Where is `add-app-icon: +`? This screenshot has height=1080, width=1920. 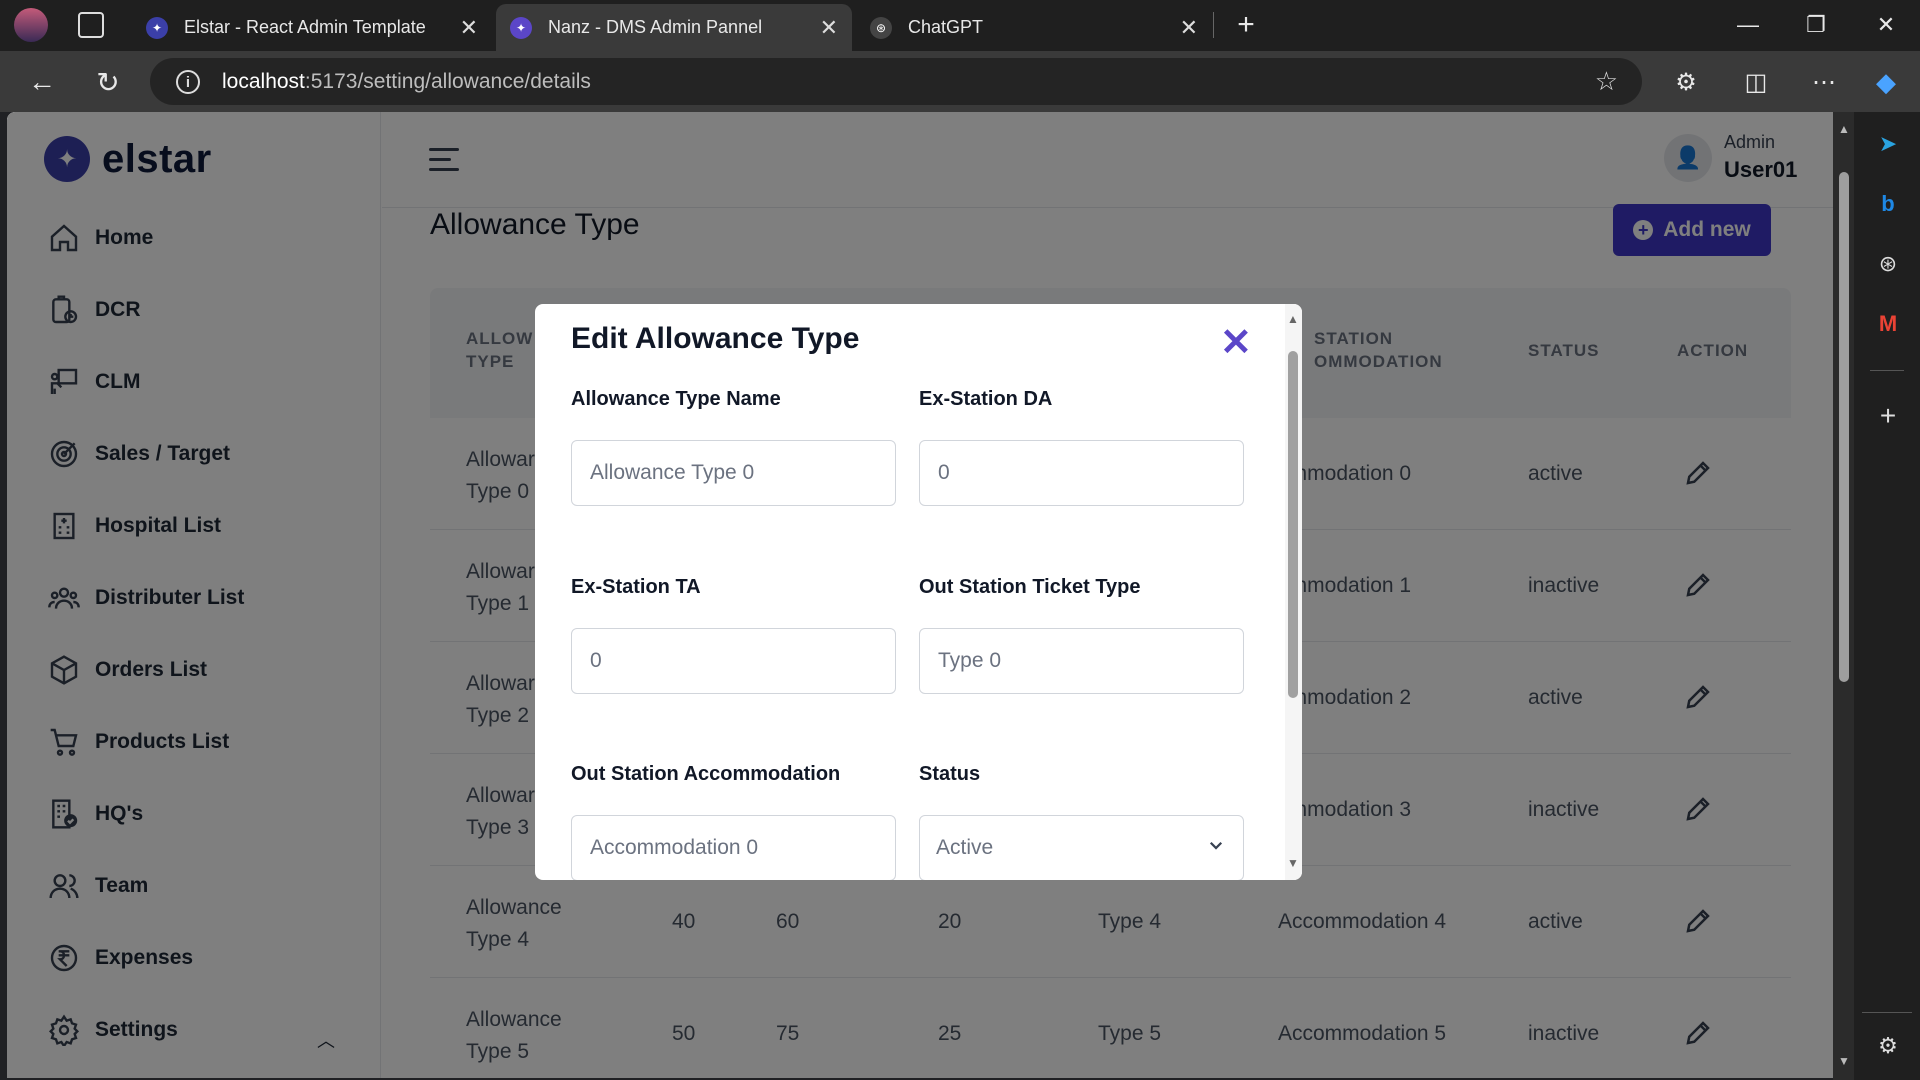 add-app-icon: + is located at coordinates (1888, 415).